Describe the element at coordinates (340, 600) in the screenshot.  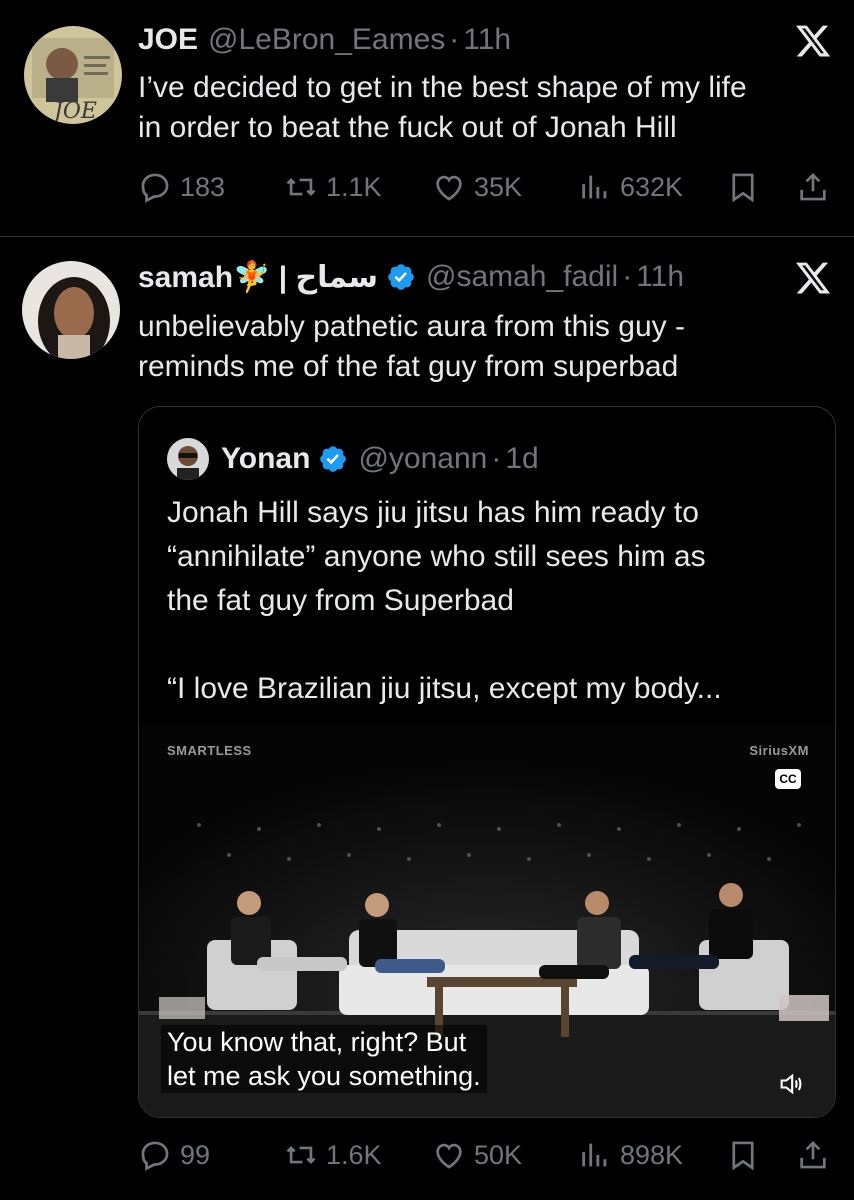
I see `quoted-text-line: the fat guy from Superbad` at that location.